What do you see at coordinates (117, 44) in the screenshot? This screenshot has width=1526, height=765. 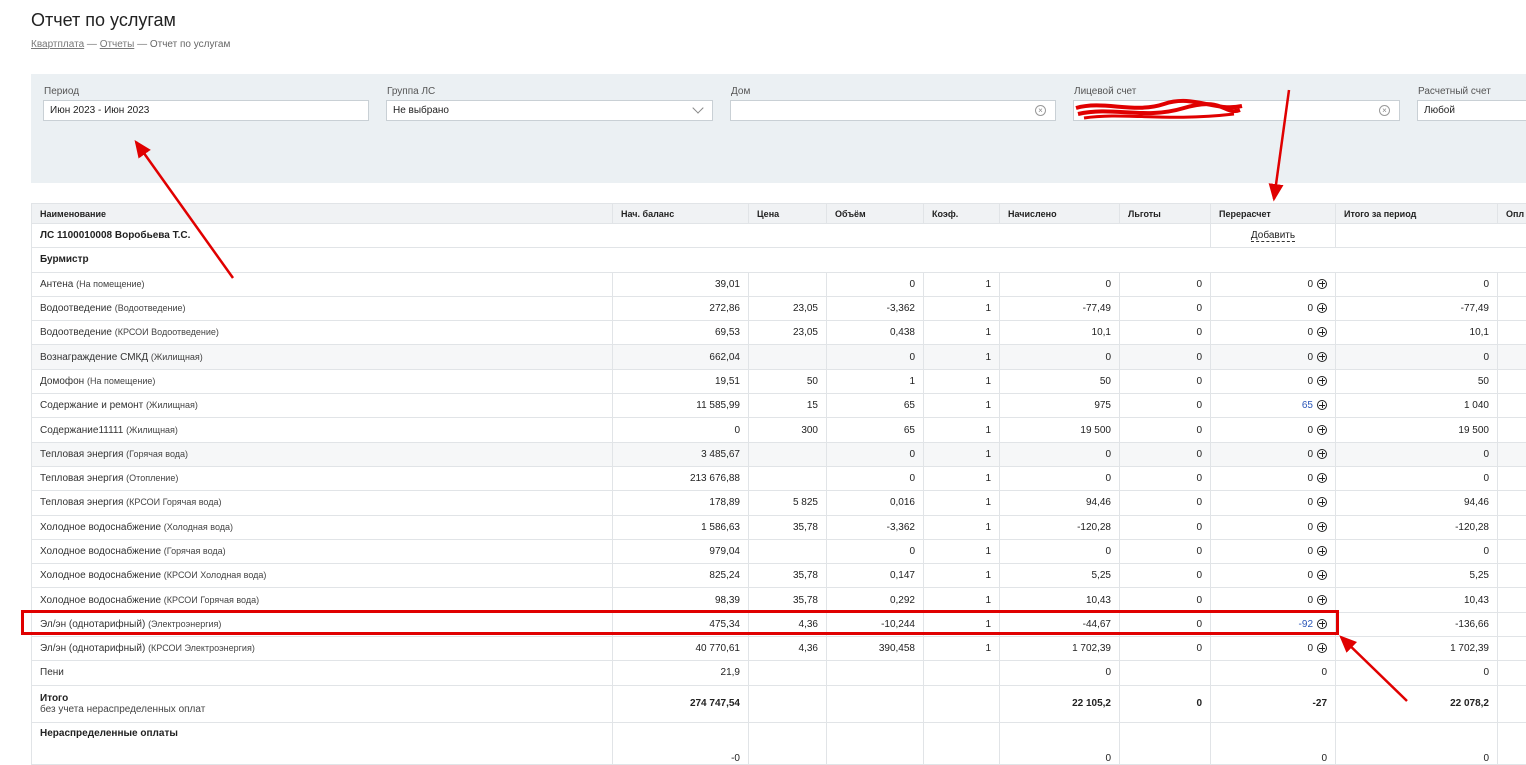 I see `breadcrumb-link-reports: Отчеты` at bounding box center [117, 44].